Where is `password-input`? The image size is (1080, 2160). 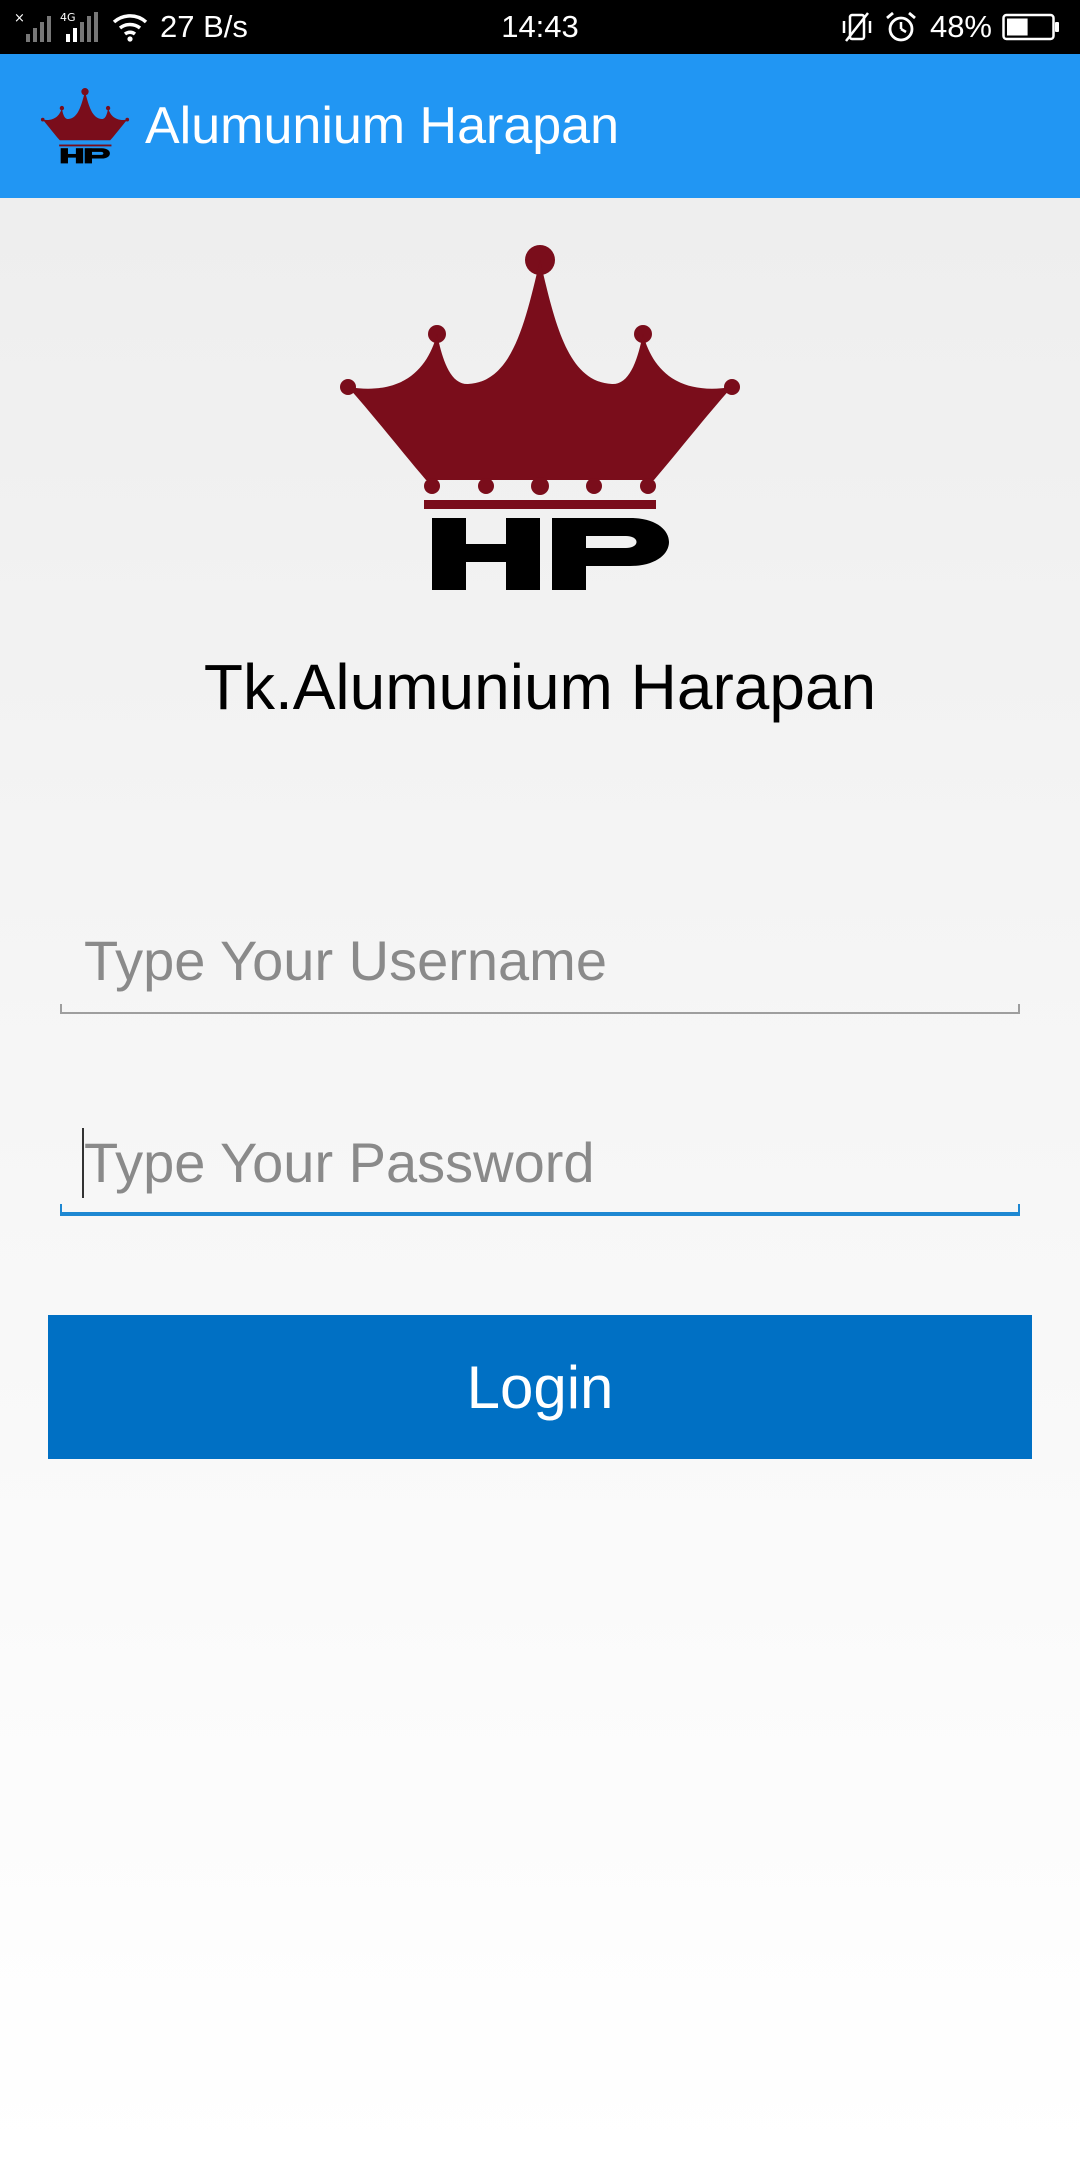 password-input is located at coordinates (540, 1162).